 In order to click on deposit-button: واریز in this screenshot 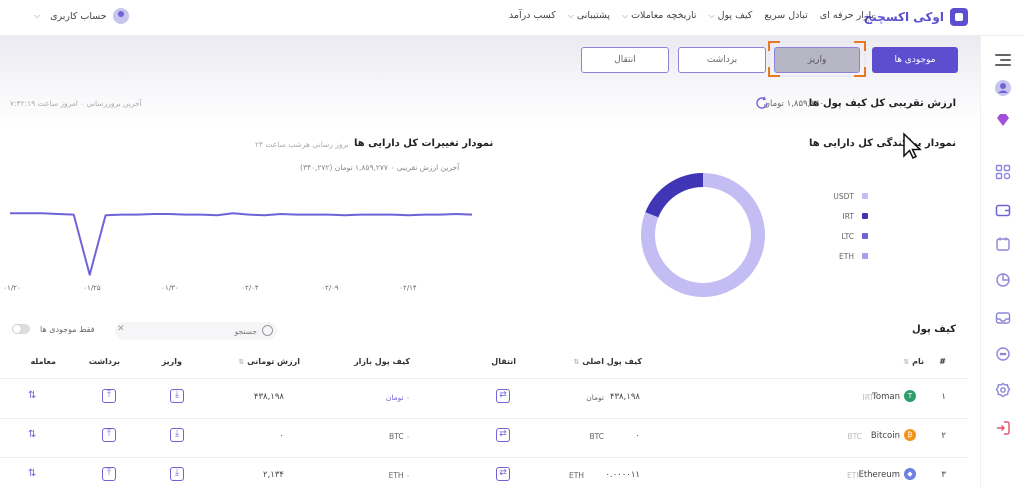, I will do `click(817, 60)`.